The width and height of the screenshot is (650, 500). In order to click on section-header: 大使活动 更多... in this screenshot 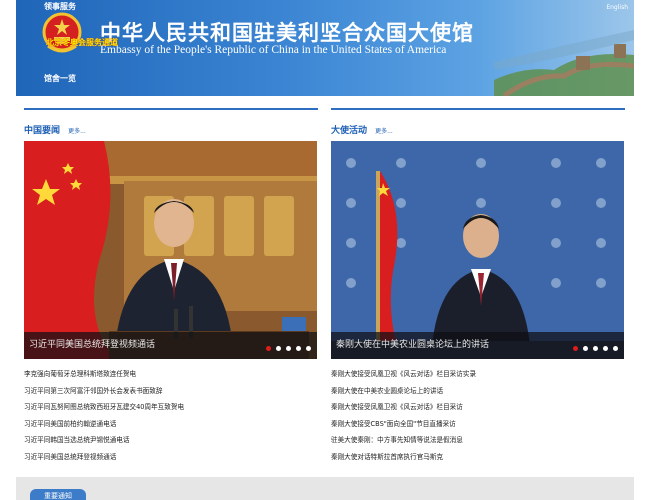, I will do `click(478, 122)`.